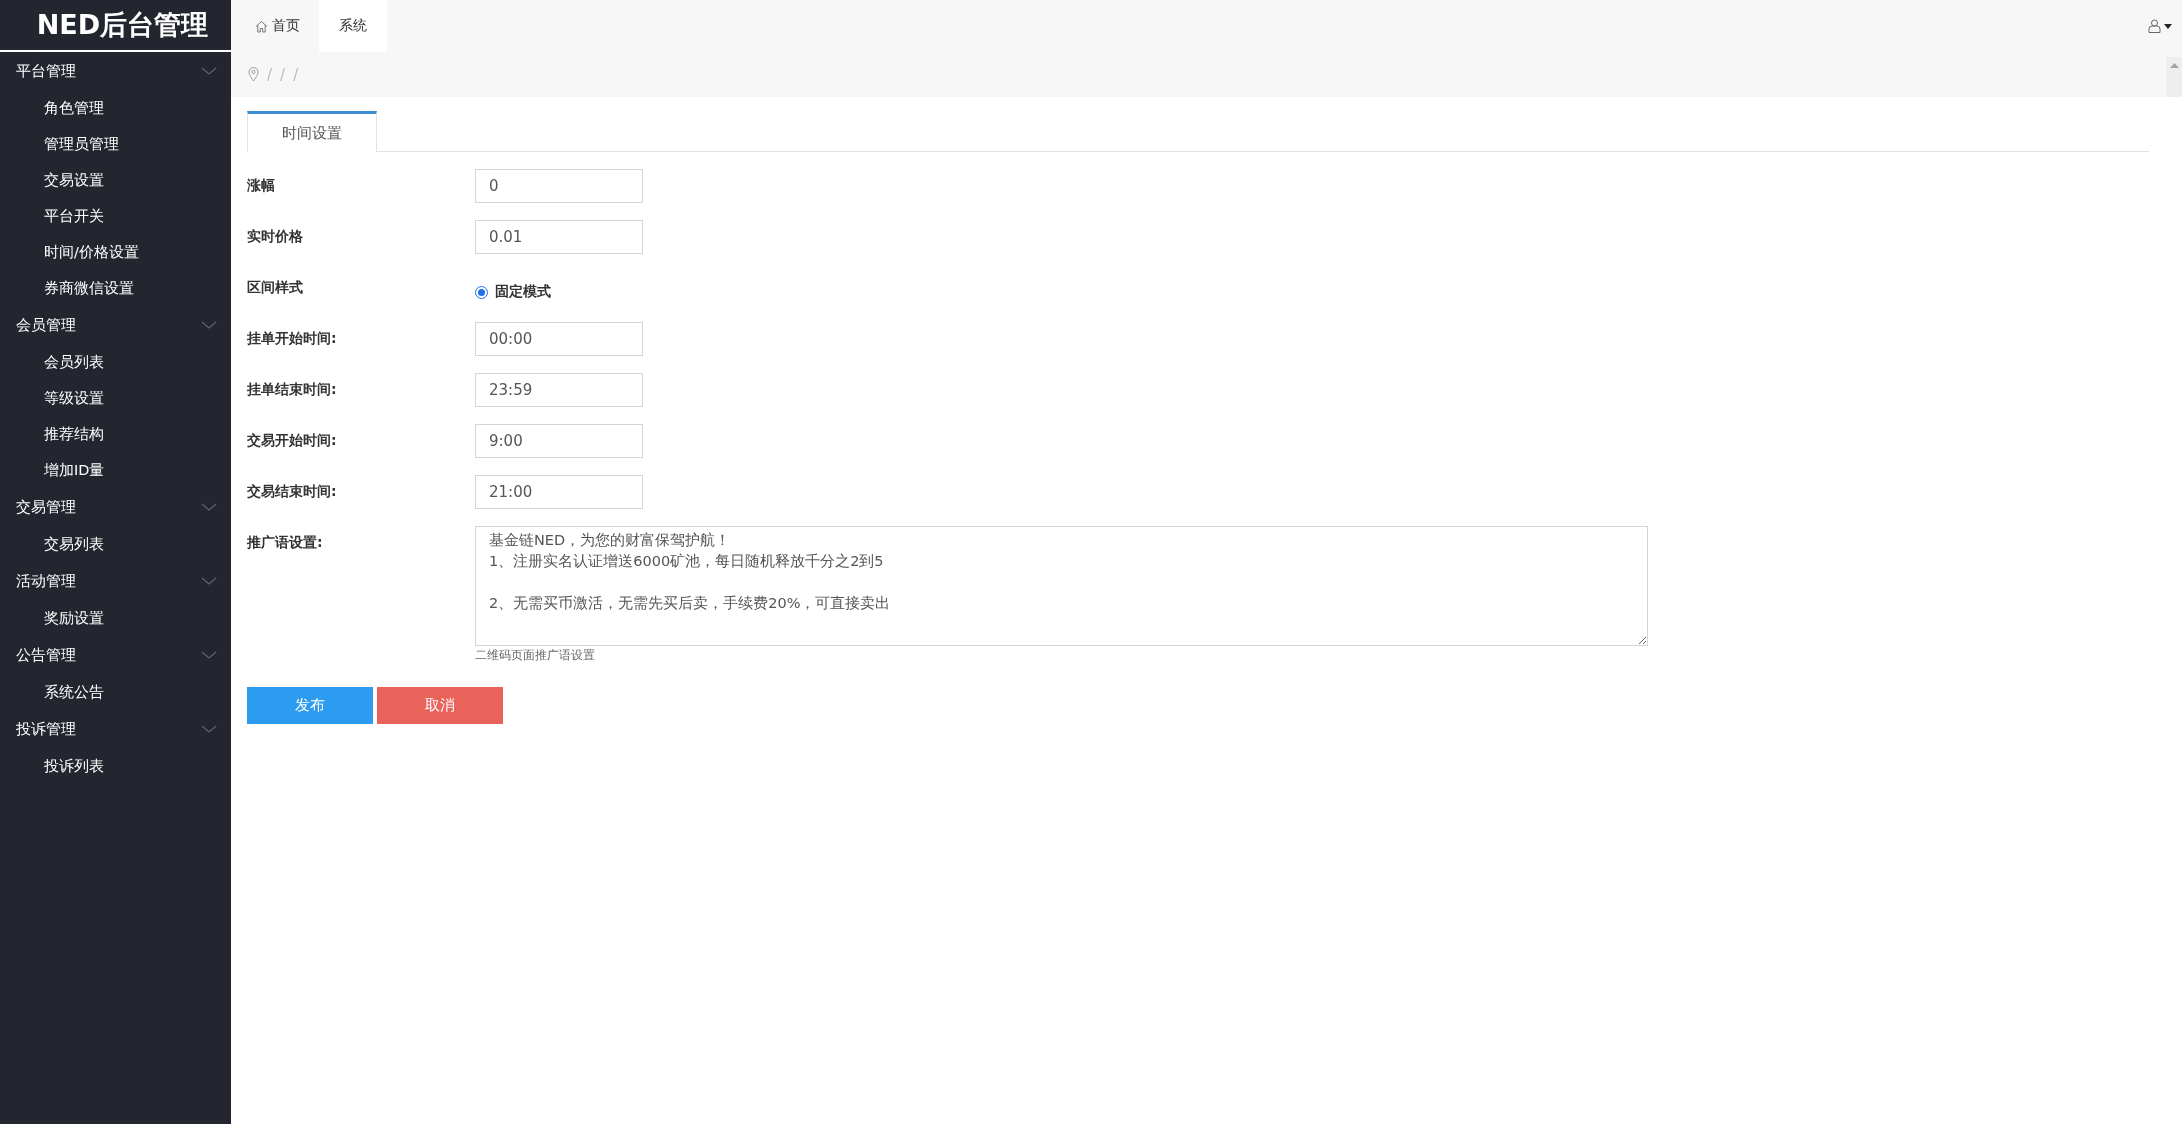 Image resolution: width=2182 pixels, height=1124 pixels. What do you see at coordinates (46, 581) in the screenshot?
I see `sidebar-group: 活动管理` at bounding box center [46, 581].